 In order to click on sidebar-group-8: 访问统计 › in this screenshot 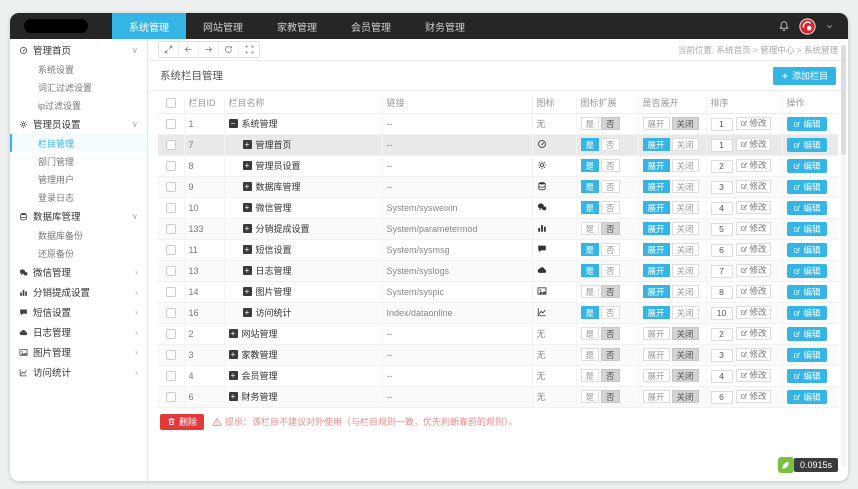, I will do `click(78, 372)`.